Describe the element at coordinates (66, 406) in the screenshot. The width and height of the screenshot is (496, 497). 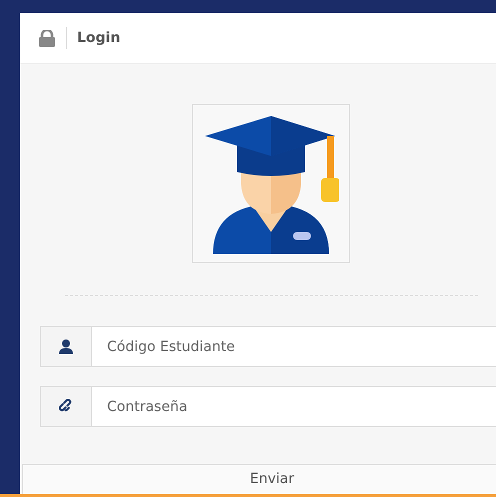
I see `link-icon` at that location.